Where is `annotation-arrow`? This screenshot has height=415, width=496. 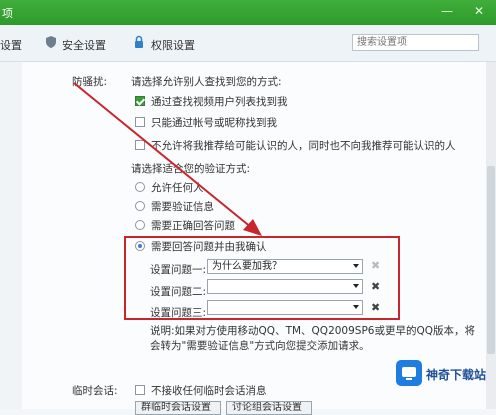 annotation-arrow is located at coordinates (167, 159).